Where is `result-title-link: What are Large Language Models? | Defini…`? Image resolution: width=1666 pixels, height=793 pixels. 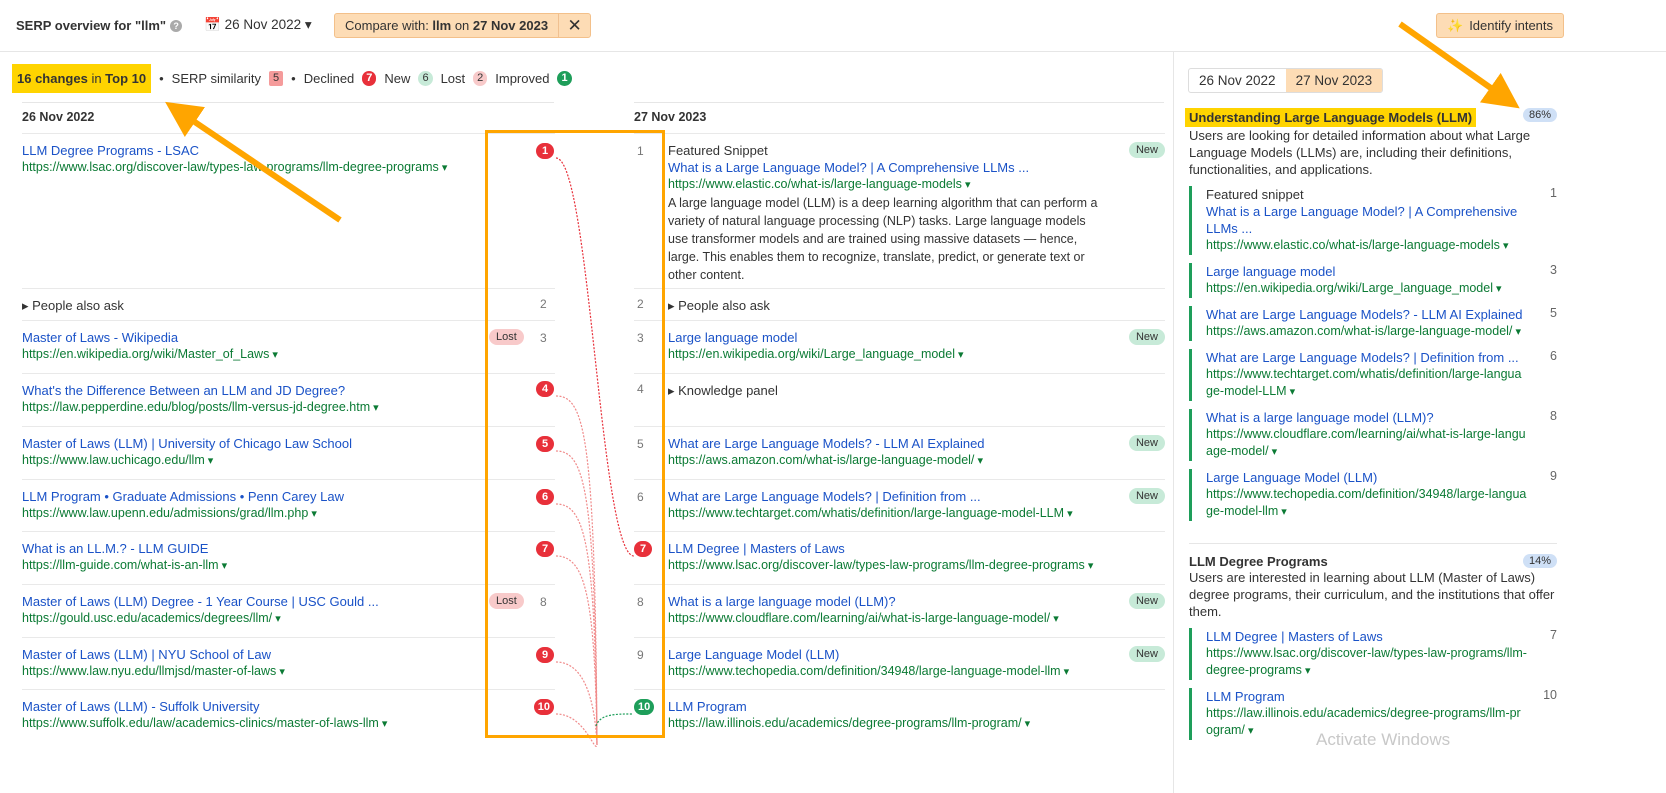
result-title-link: What are Large Language Models? | Defini… is located at coordinates (1381, 357).